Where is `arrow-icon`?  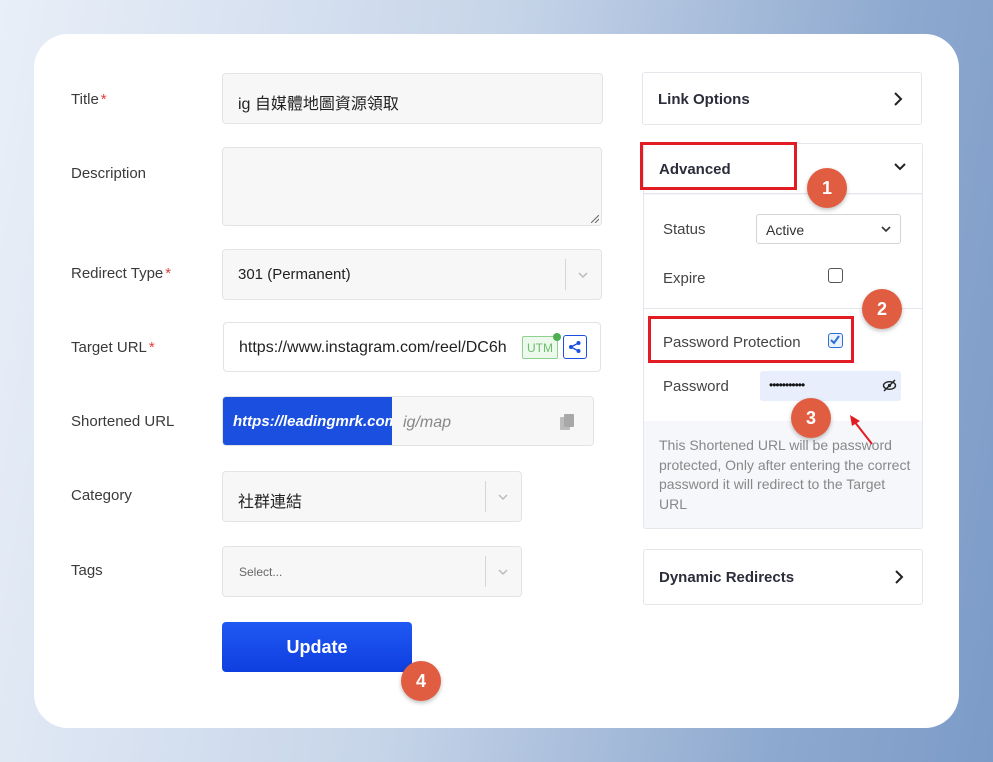 arrow-icon is located at coordinates (861, 430).